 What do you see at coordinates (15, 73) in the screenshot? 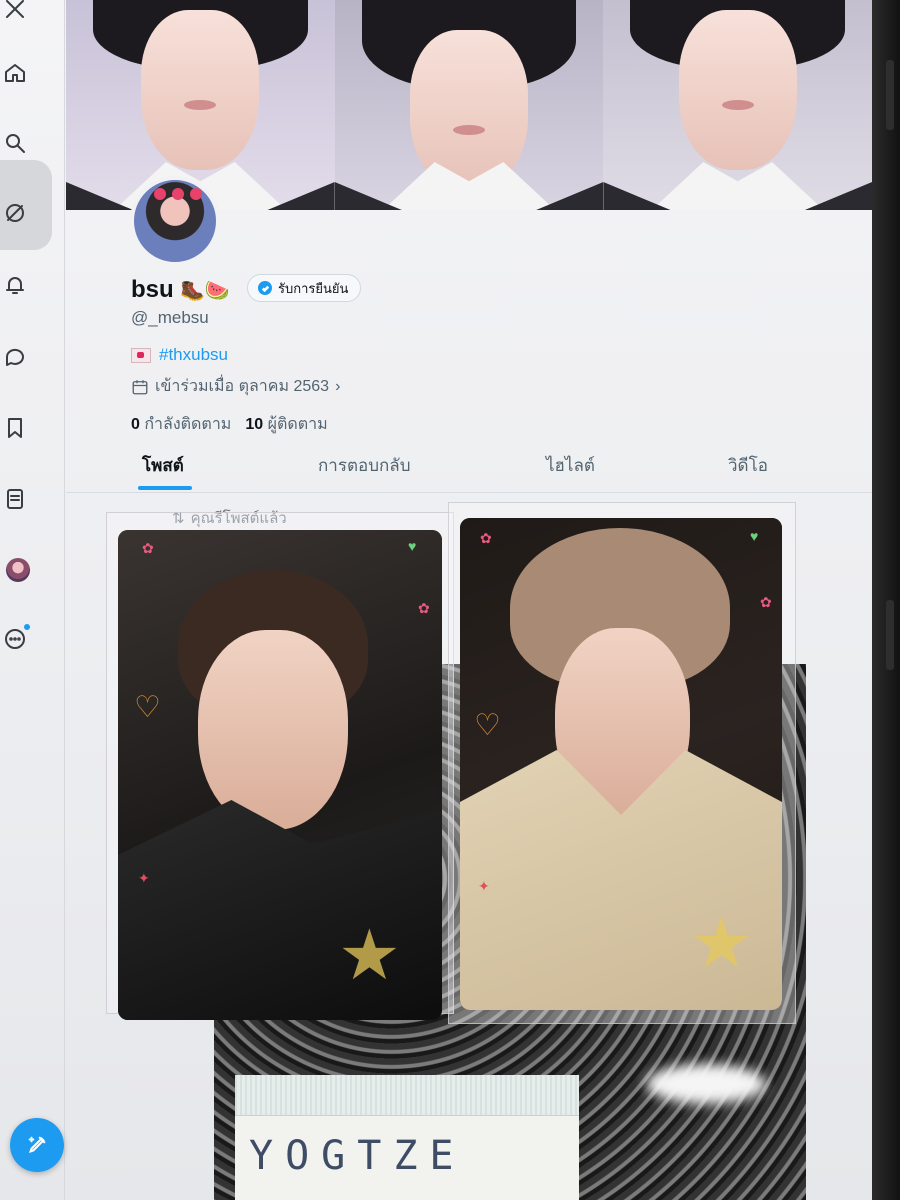
I see `home-icon` at bounding box center [15, 73].